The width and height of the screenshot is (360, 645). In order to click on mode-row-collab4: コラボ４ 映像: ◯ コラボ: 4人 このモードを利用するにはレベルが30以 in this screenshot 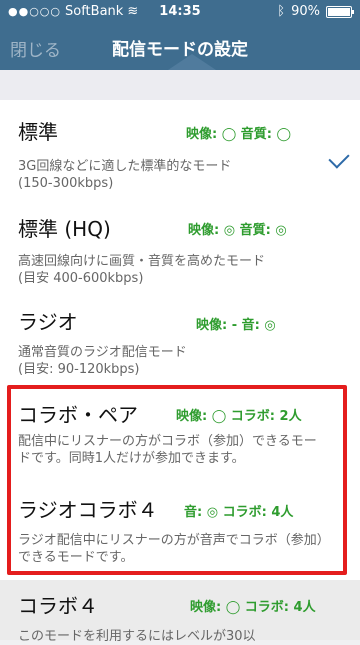, I will do `click(180, 612)`.